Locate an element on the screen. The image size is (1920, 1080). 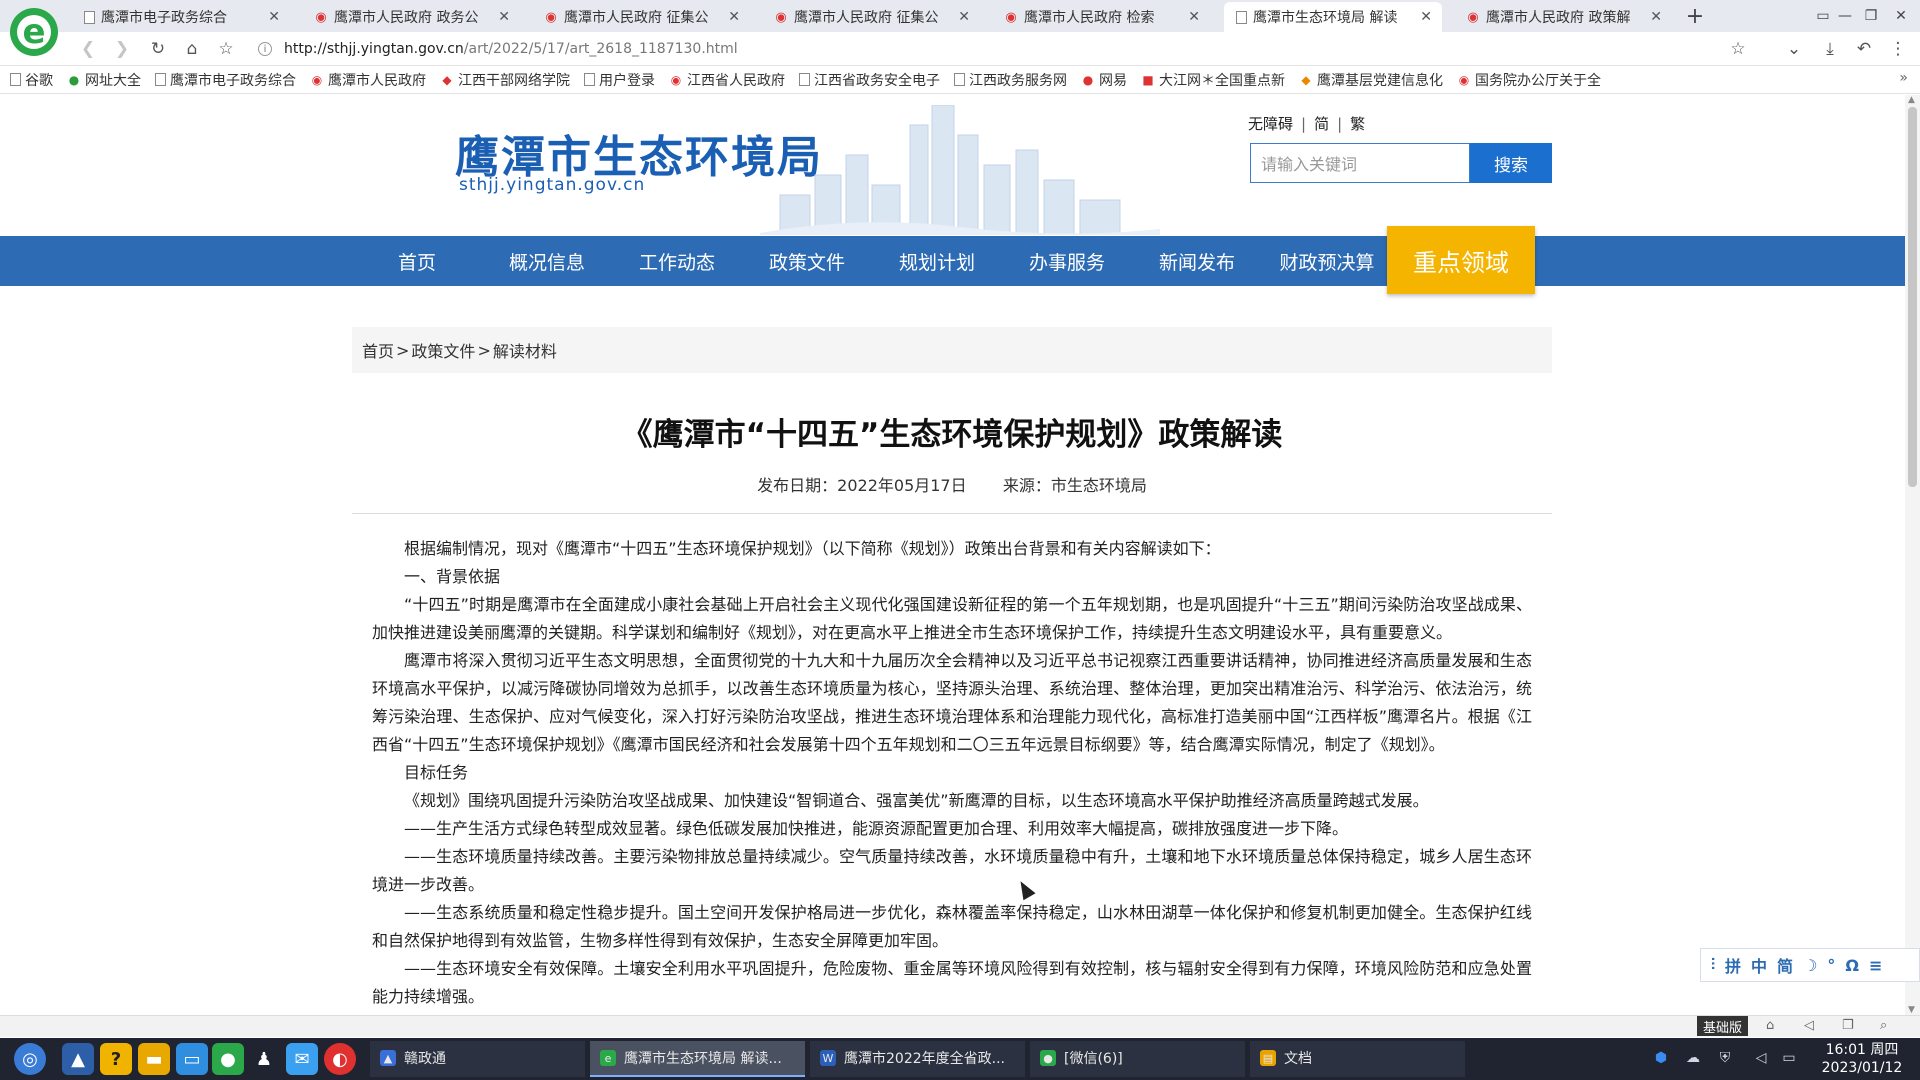
home-small-icon: ⌂ is located at coordinates (1770, 1025).